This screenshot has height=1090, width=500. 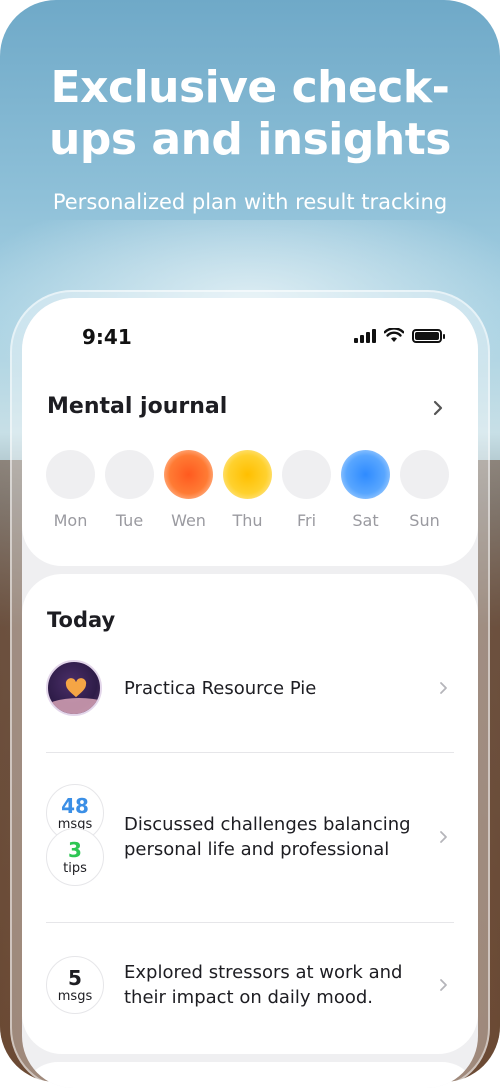 I want to click on day-fri: Fri, so click(x=306, y=490).